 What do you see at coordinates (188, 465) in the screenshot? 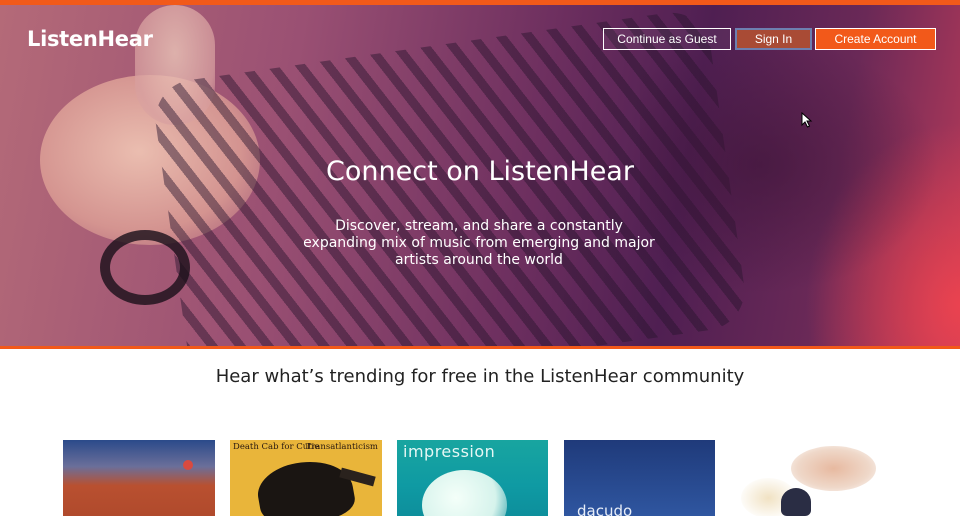
I see `album-art-detail` at bounding box center [188, 465].